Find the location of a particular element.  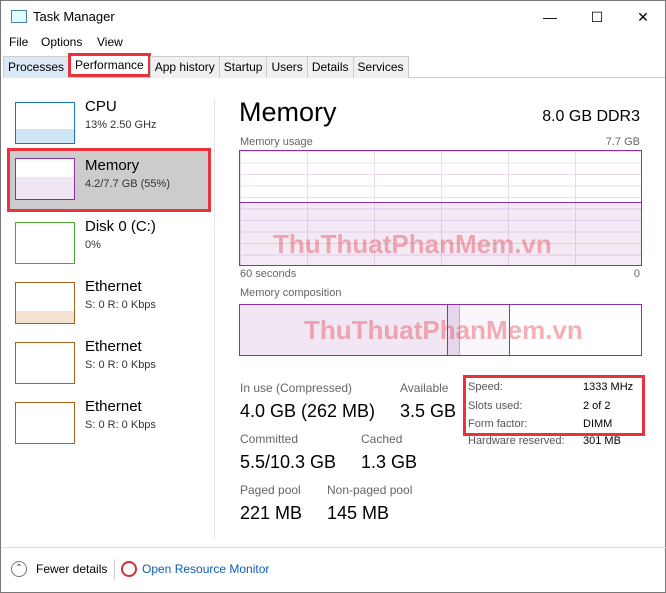

paged-pool-value: 221 MB is located at coordinates (271, 513).